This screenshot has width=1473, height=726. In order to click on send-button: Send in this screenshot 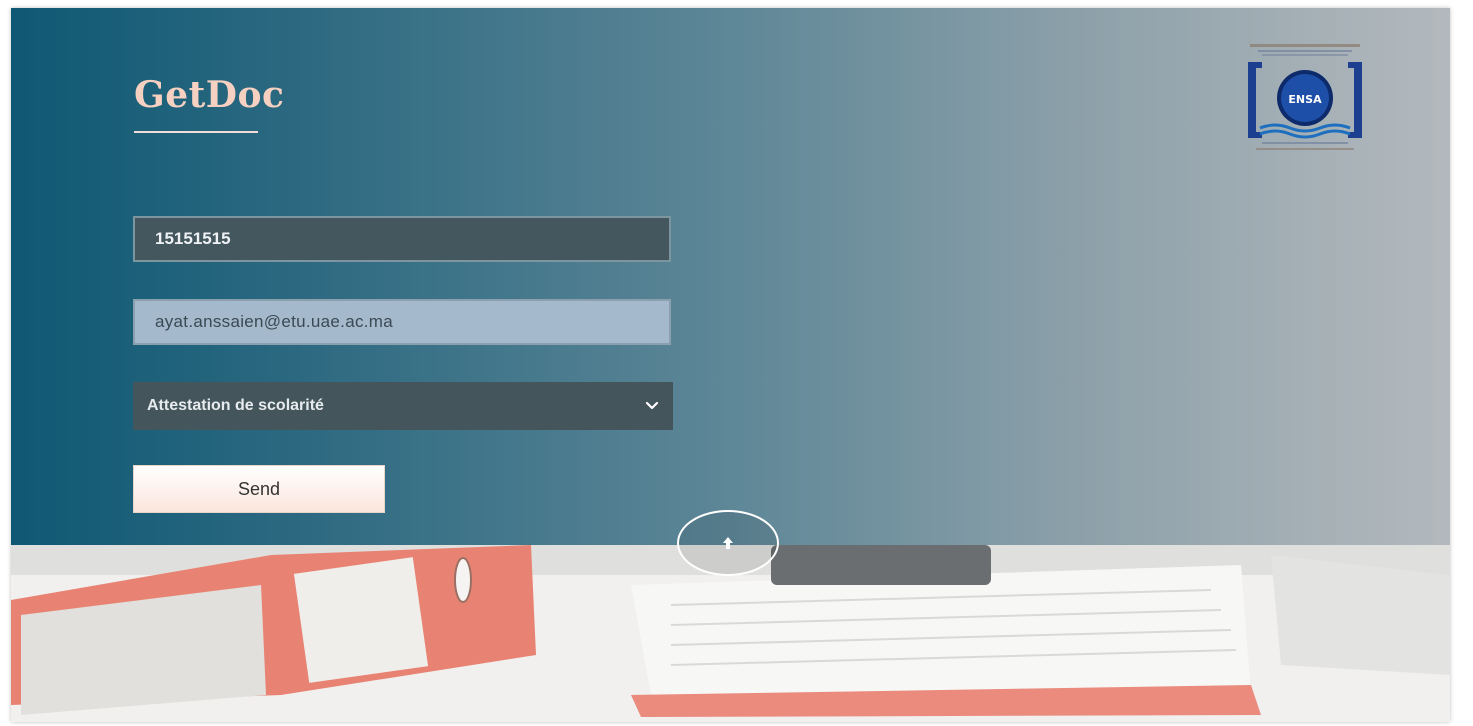, I will do `click(259, 489)`.